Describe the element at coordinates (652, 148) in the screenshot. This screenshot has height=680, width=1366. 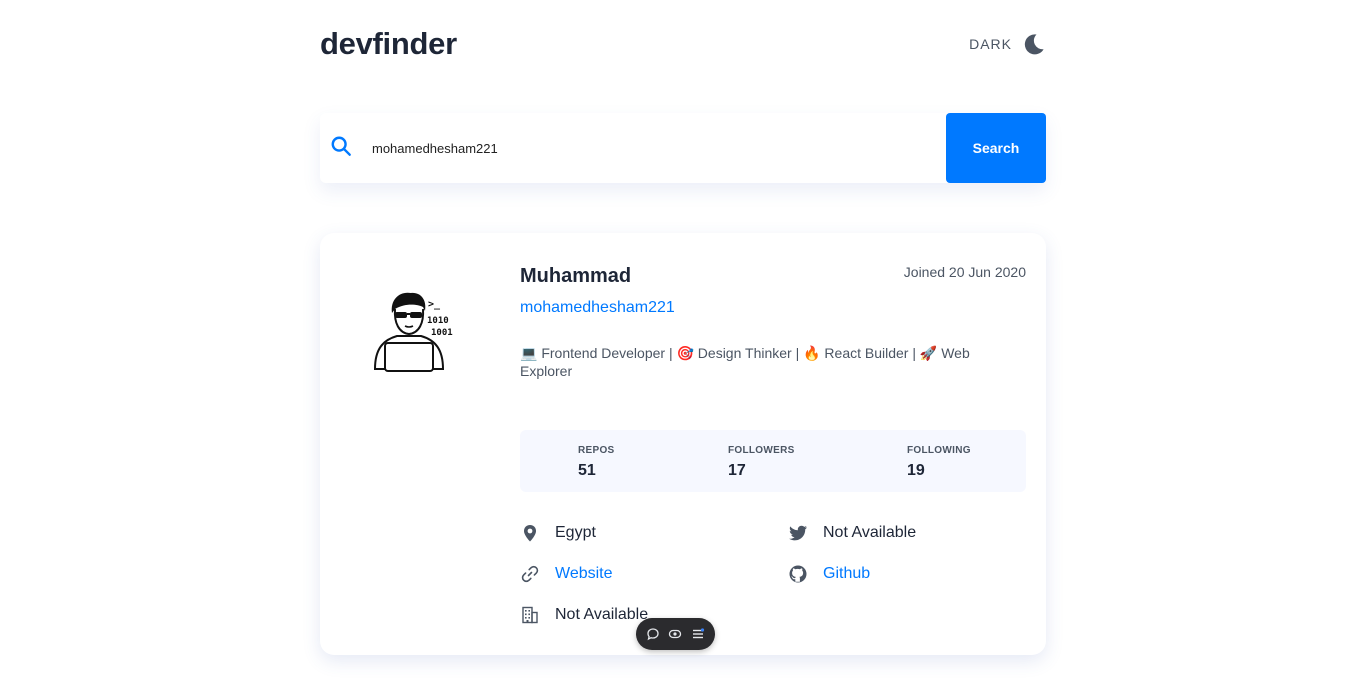
I see `search-input` at that location.